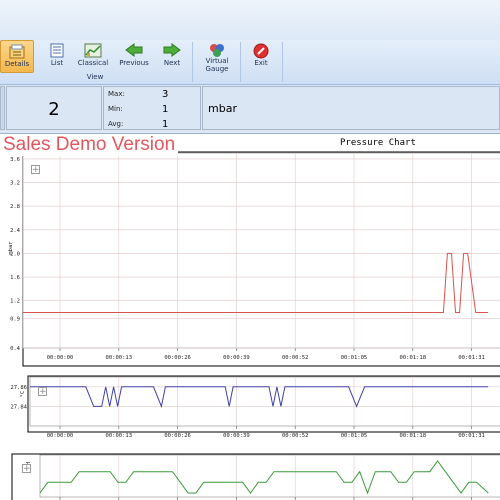 This screenshot has height=500, width=500. What do you see at coordinates (17, 64) in the screenshot?
I see `details-label: Details` at bounding box center [17, 64].